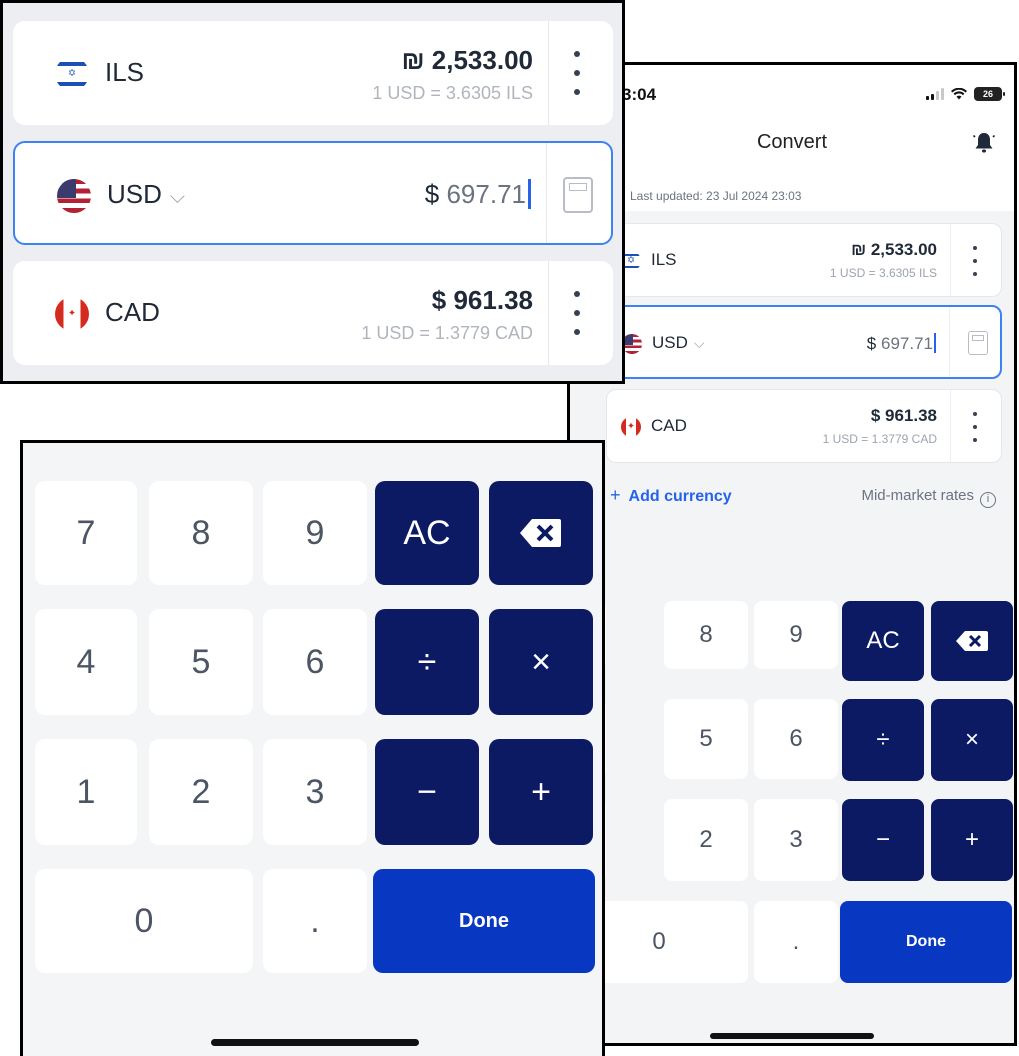  Describe the element at coordinates (680, 496) in the screenshot. I see `add-currency-label: Add currency` at that location.